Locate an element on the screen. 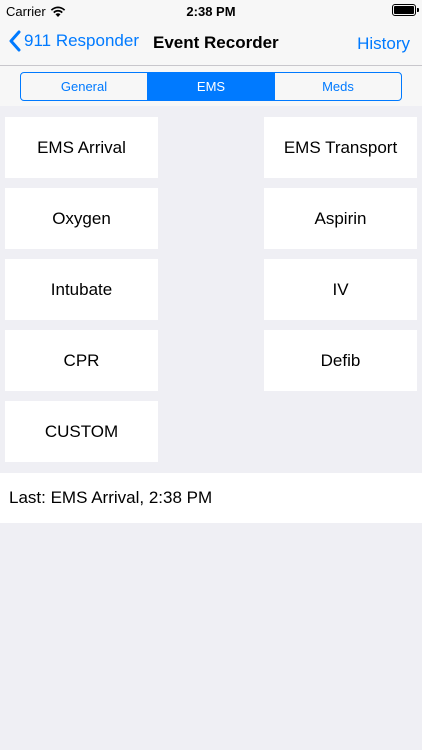 Image resolution: width=422 pixels, height=750 pixels. intubate-button: Intubate is located at coordinates (81, 289).